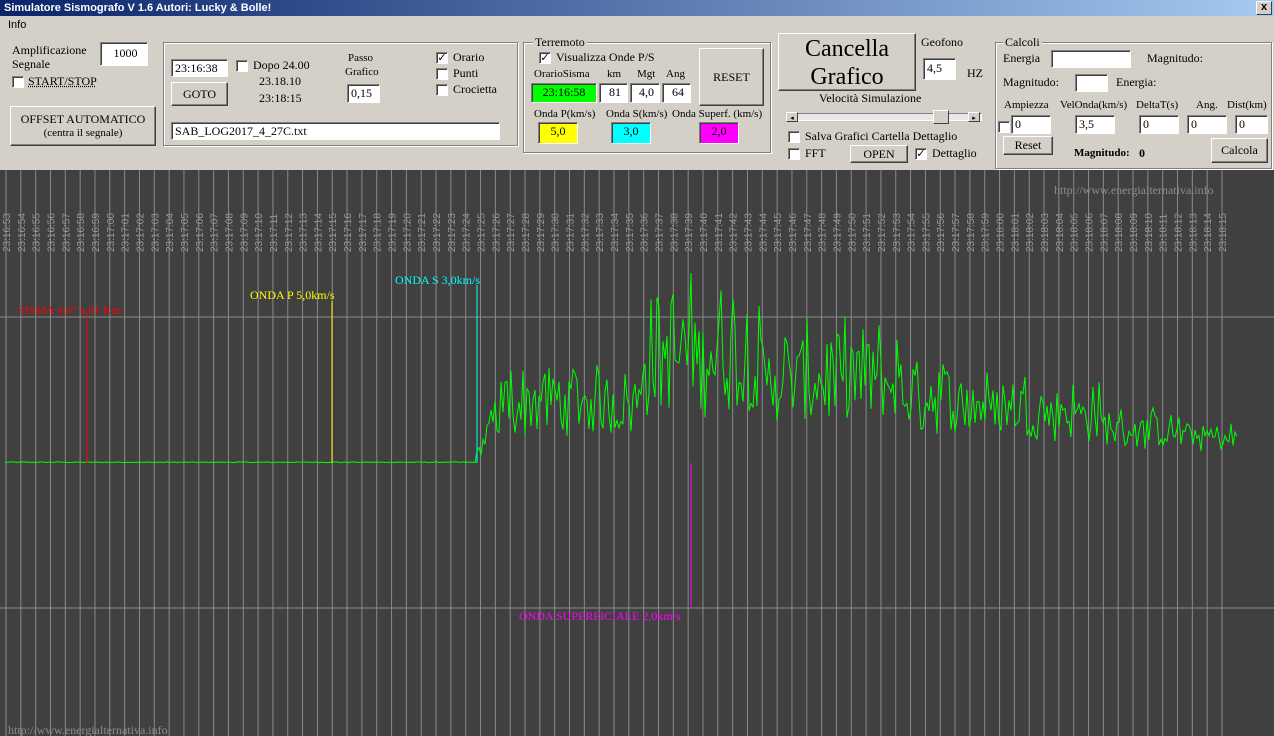  I want to click on offset-auto-button: OFFSET AUTOMATICO (centra il segnale), so click(83, 126).